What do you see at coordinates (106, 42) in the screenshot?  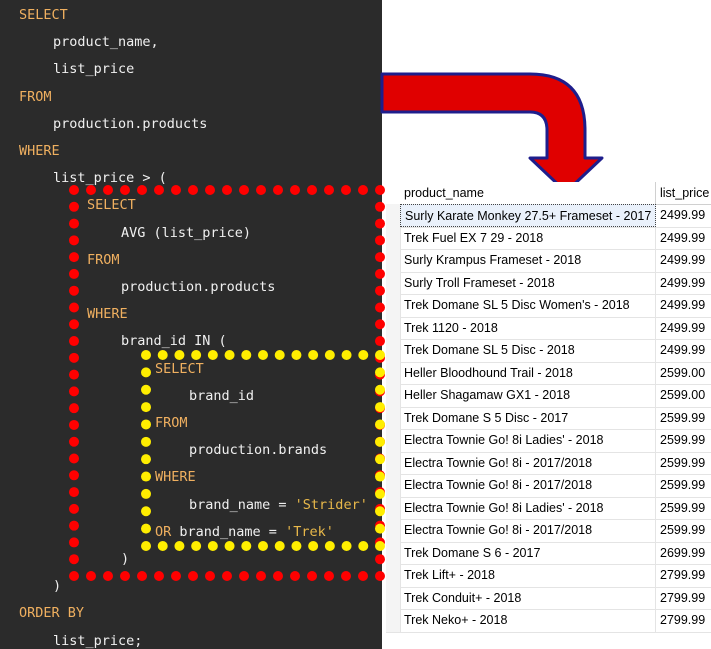 I see `code-line: product_name,` at bounding box center [106, 42].